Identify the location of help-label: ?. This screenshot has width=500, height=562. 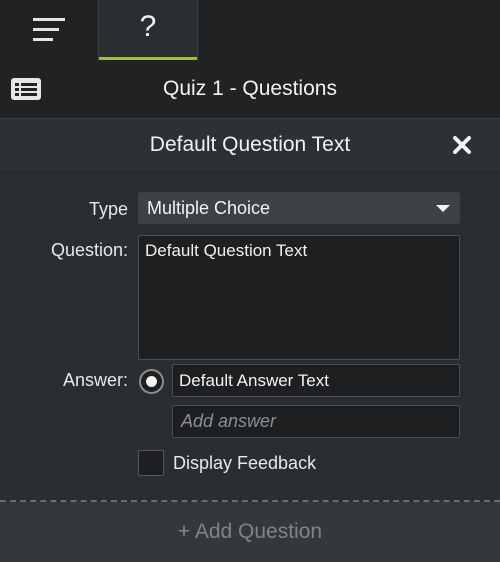
(148, 26).